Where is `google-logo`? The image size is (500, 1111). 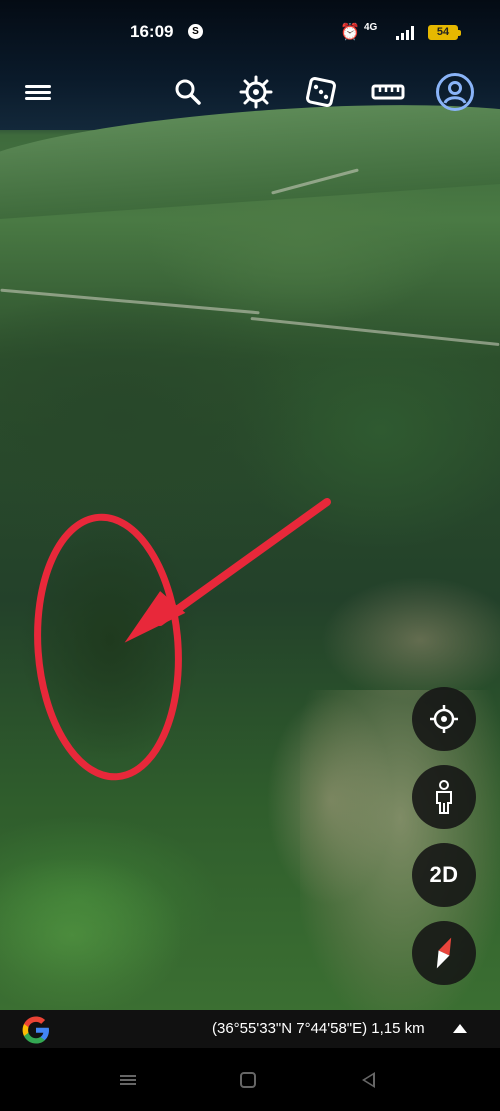
google-logo is located at coordinates (35, 1030).